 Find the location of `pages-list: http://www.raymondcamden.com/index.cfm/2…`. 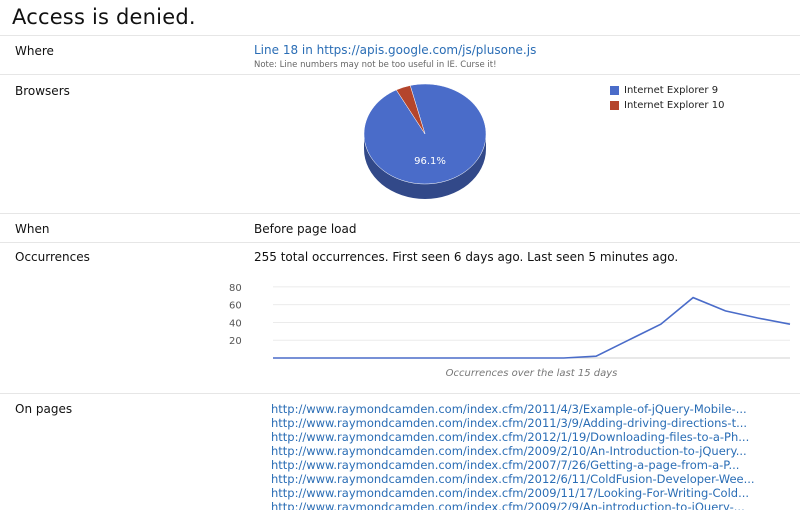

pages-list: http://www.raymondcamden.com/index.cfm/2… is located at coordinates (521, 456).